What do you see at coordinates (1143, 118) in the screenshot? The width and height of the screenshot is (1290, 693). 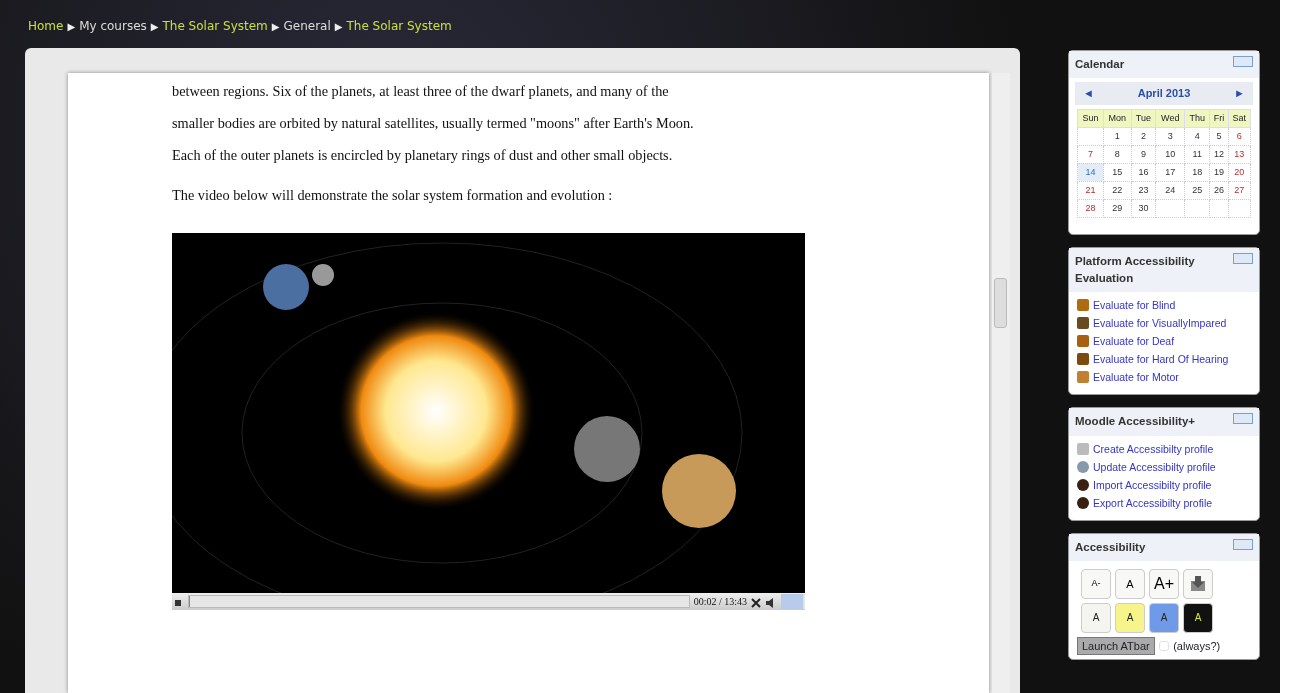 I see `weekday-header: Tue` at bounding box center [1143, 118].